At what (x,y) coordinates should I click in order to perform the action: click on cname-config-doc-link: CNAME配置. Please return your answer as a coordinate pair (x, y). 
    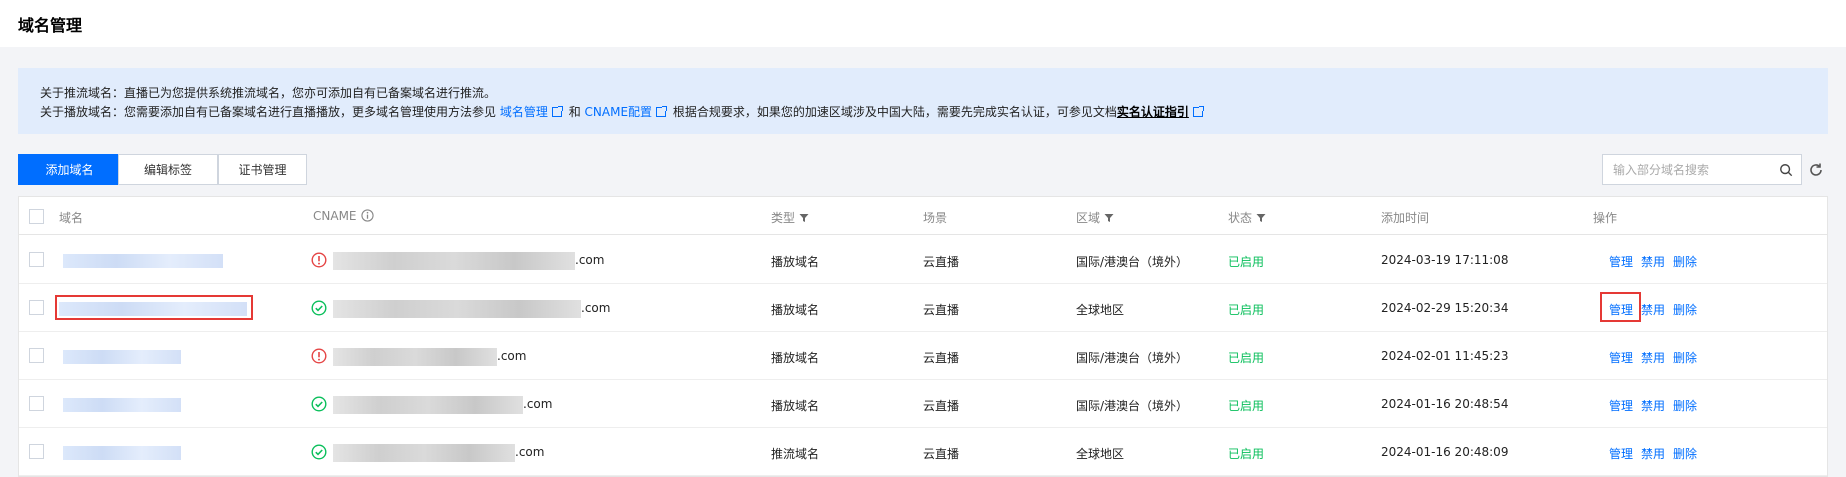
    Looking at the image, I should click on (619, 112).